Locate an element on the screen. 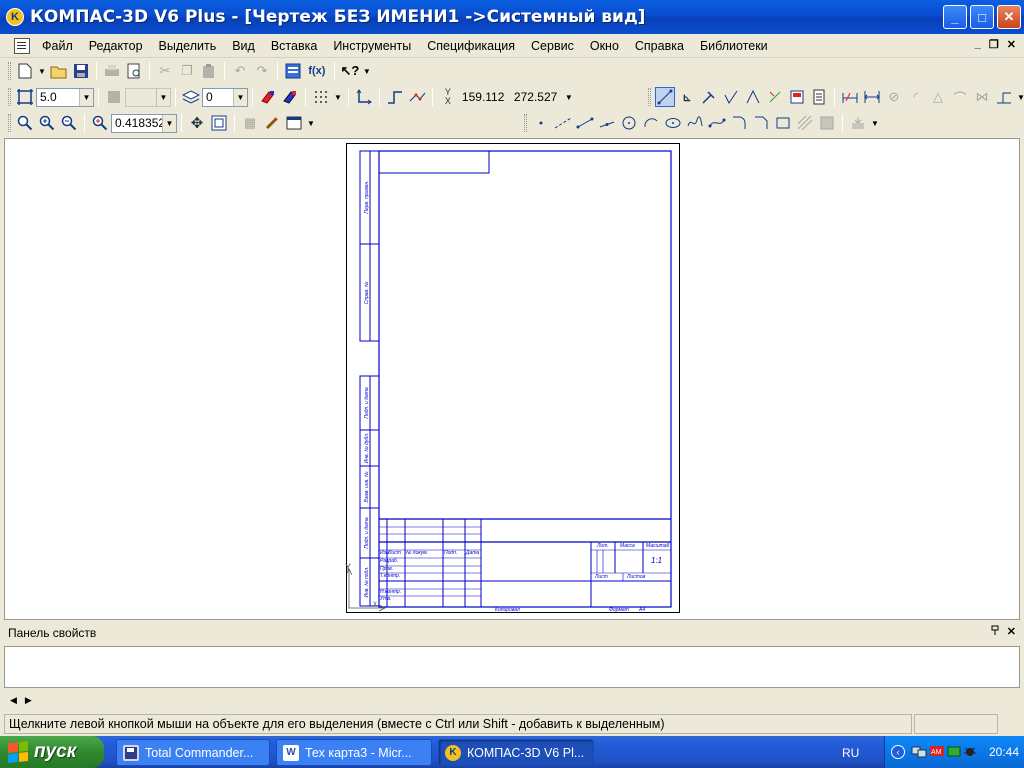  properties-close-button: ✕ is located at coordinates (1011, 631).